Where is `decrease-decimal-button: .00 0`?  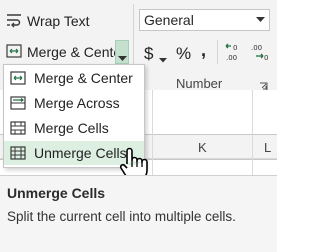
decrease-decimal-button: .00 0 is located at coordinates (261, 54).